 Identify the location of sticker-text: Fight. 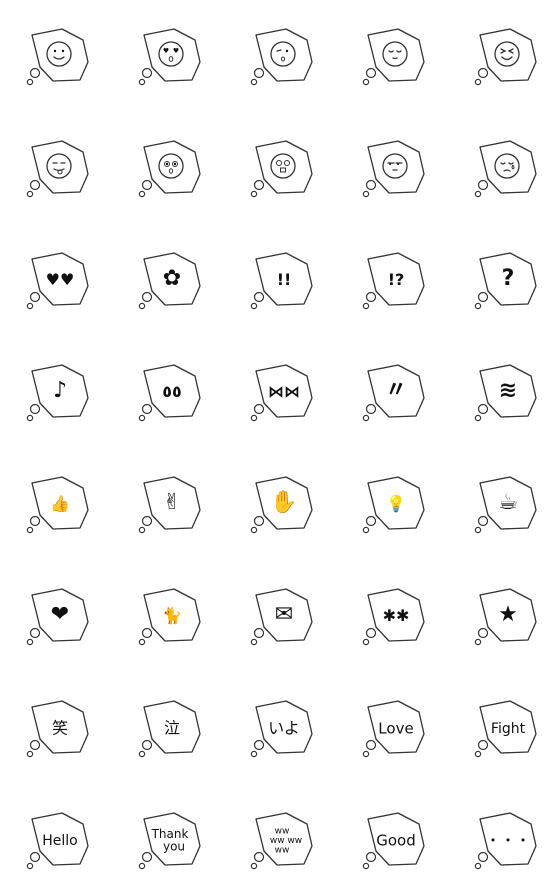
(508, 729).